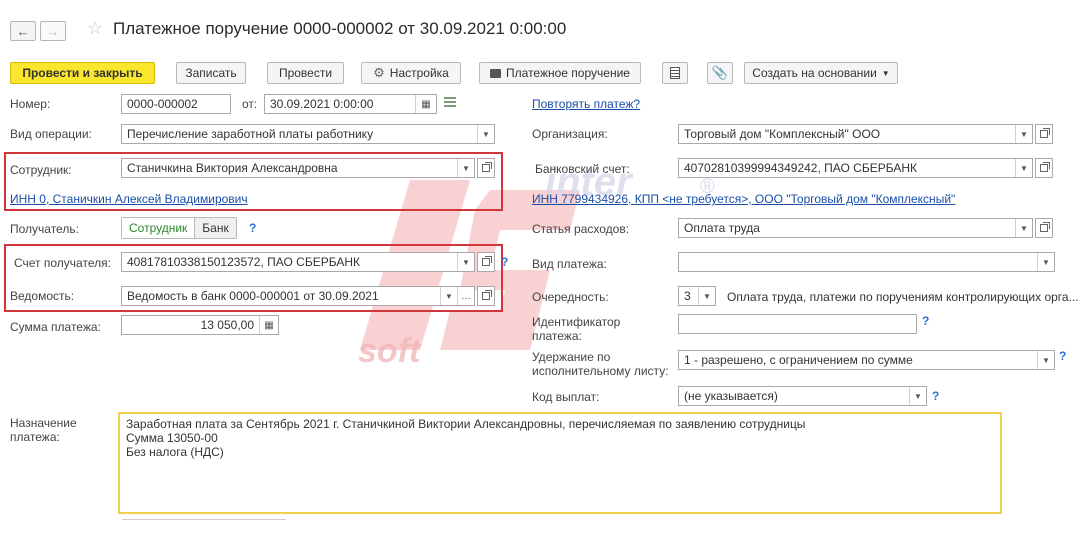  I want to click on amount-field: 13 050,00 ▦, so click(200, 325).